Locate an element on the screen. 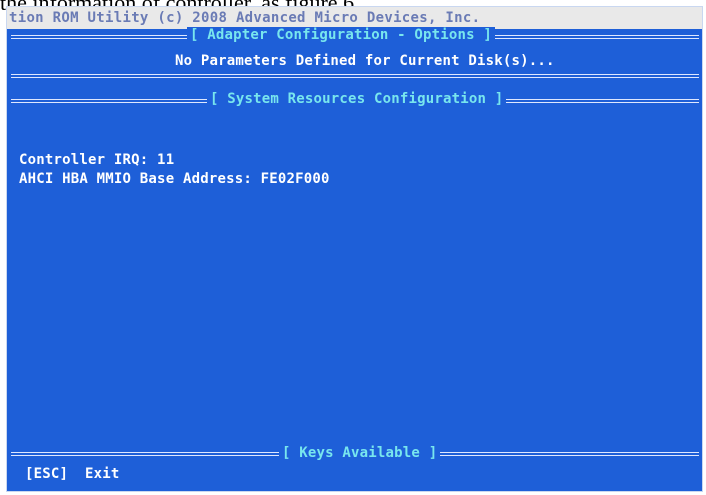 Image resolution: width=706 pixels, height=495 pixels. esc-key: [ESC] is located at coordinates (46, 474).